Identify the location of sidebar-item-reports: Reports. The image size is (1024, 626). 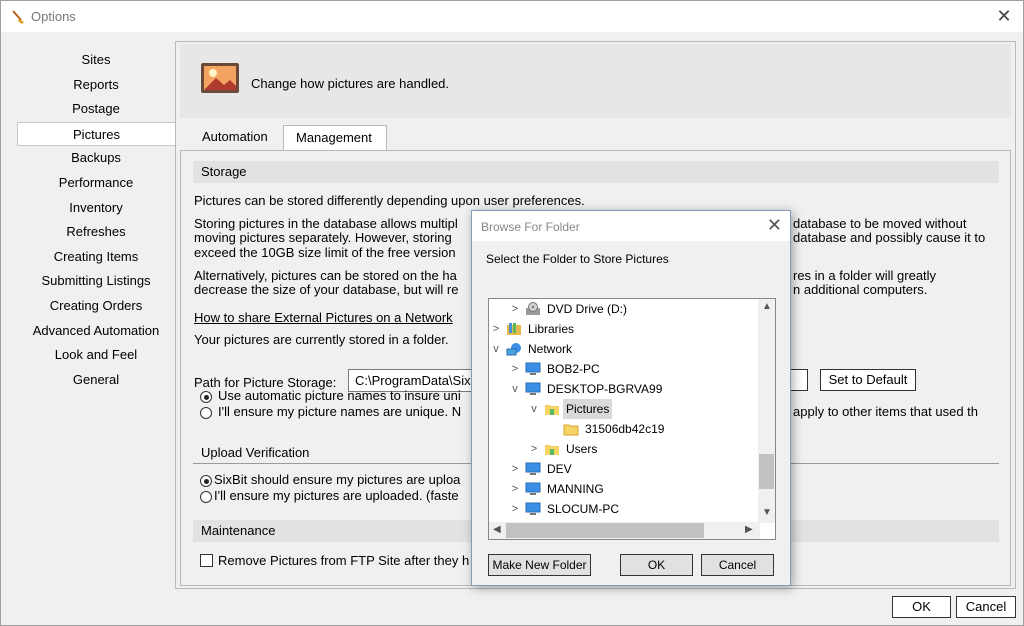
(96, 85).